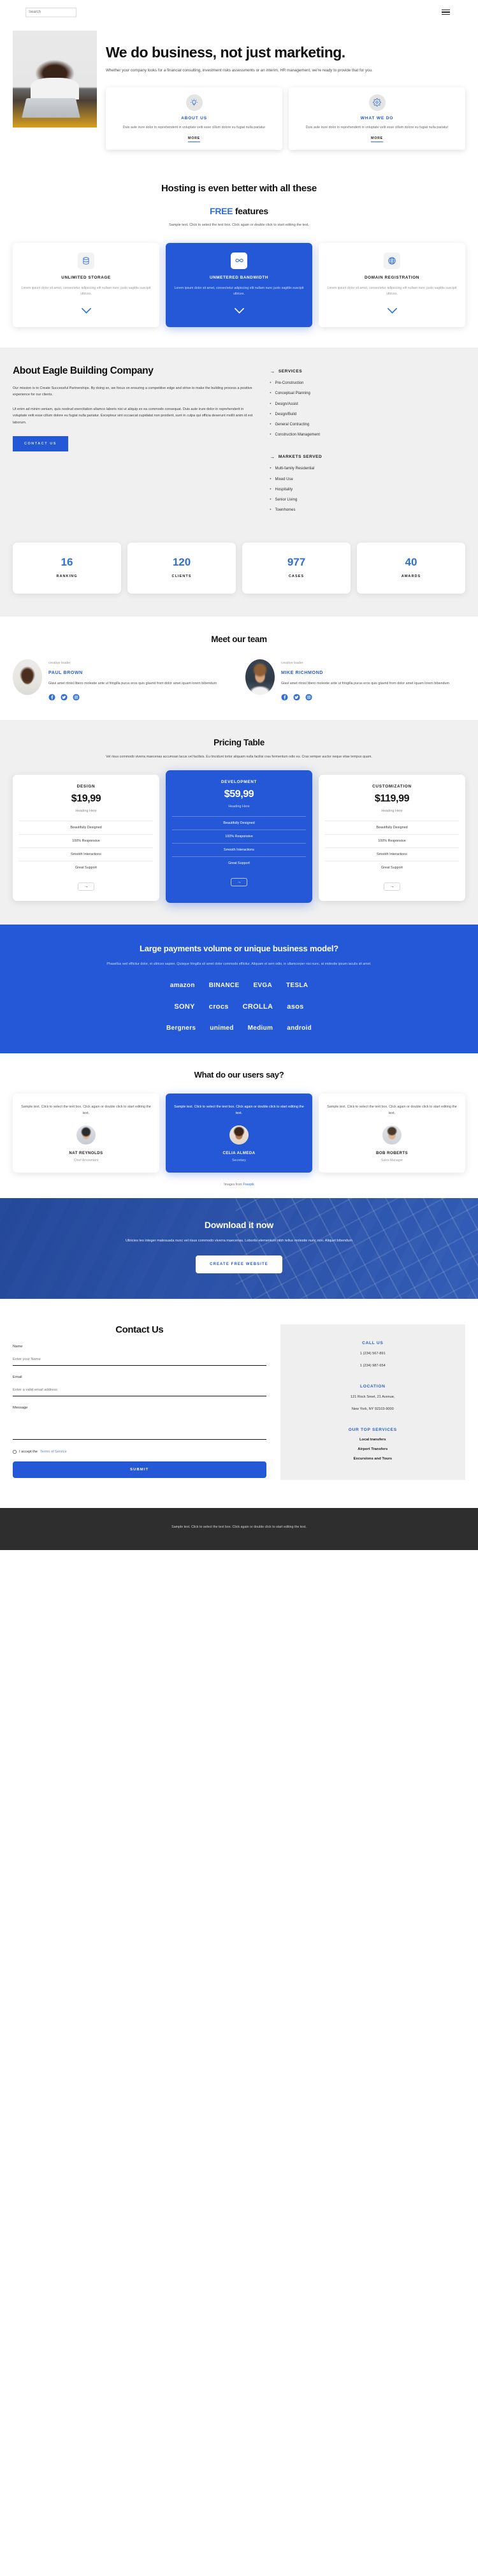 The height and width of the screenshot is (2576, 478). I want to click on plan-heading: Heading Here, so click(392, 811).